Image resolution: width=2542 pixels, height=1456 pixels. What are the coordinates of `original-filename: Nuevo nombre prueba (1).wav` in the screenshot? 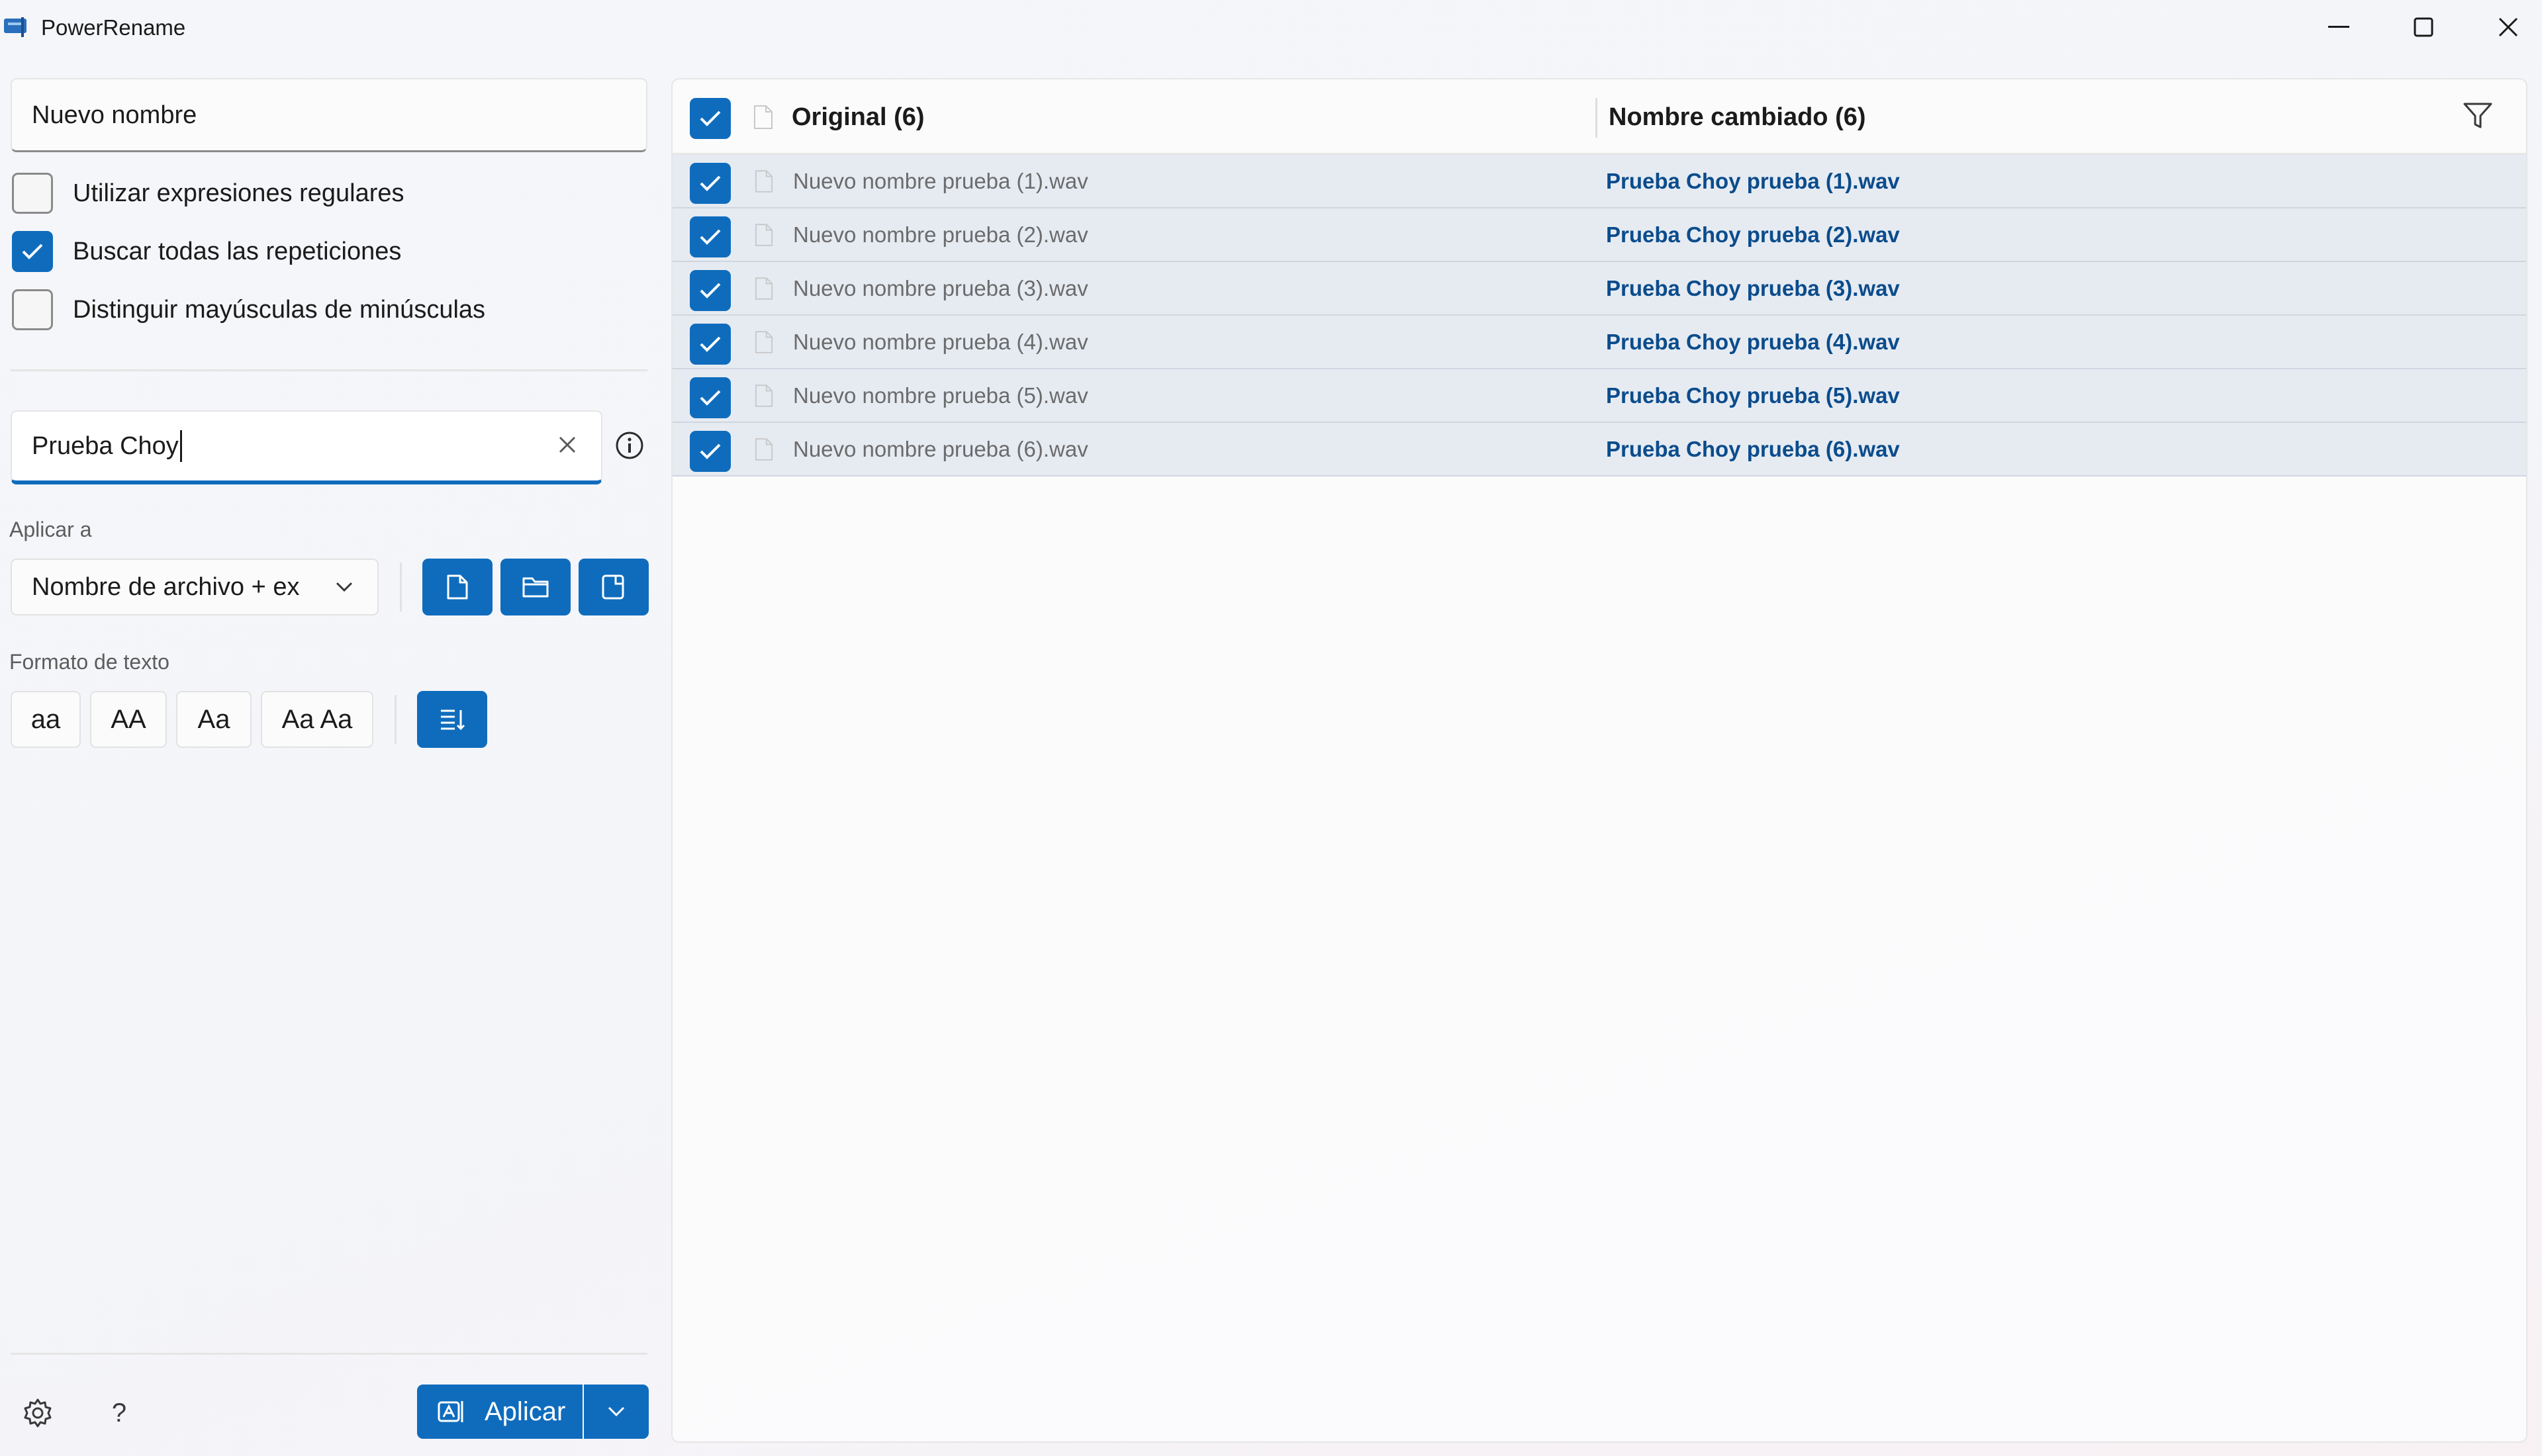 It's located at (940, 181).